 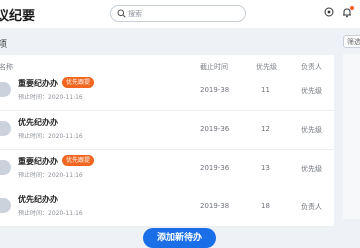 What do you see at coordinates (265, 129) in the screenshot?
I see `priority-cell: 12` at bounding box center [265, 129].